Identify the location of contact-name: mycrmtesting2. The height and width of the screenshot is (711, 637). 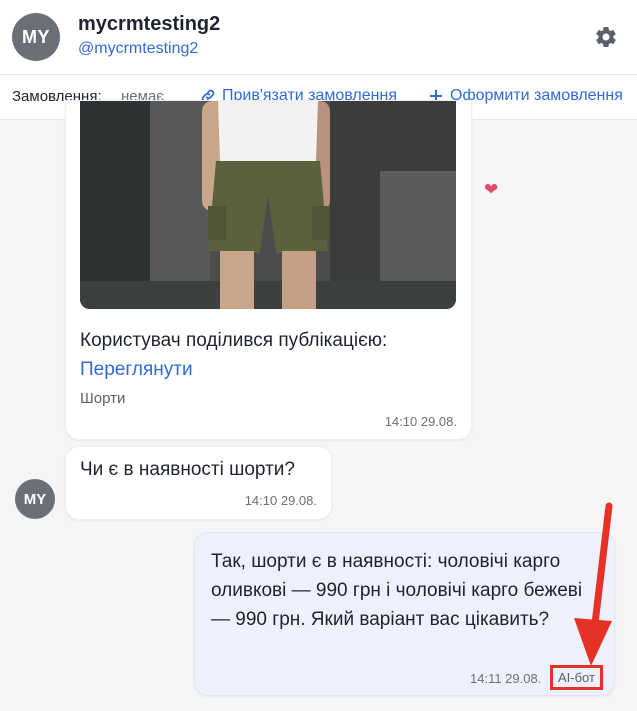
(149, 24).